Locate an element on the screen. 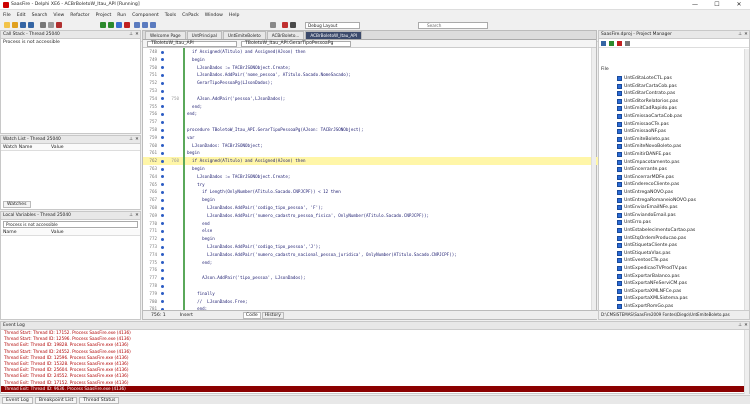  menu-tools: Tools is located at coordinates (170, 15).